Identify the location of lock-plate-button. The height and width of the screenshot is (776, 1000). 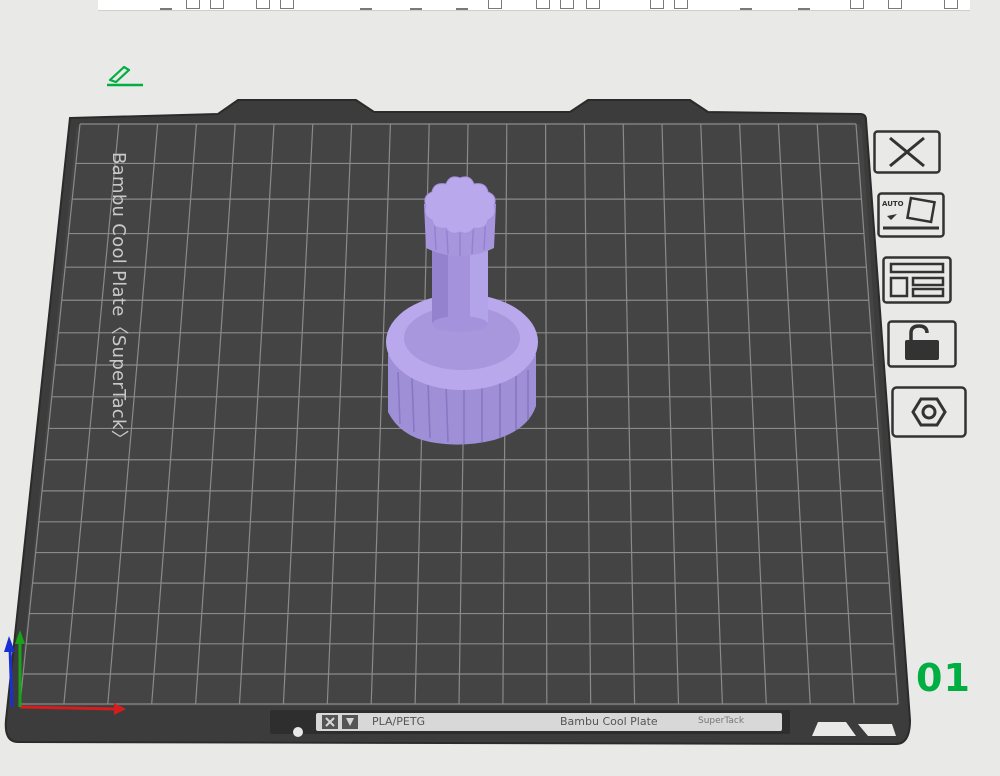
(922, 344).